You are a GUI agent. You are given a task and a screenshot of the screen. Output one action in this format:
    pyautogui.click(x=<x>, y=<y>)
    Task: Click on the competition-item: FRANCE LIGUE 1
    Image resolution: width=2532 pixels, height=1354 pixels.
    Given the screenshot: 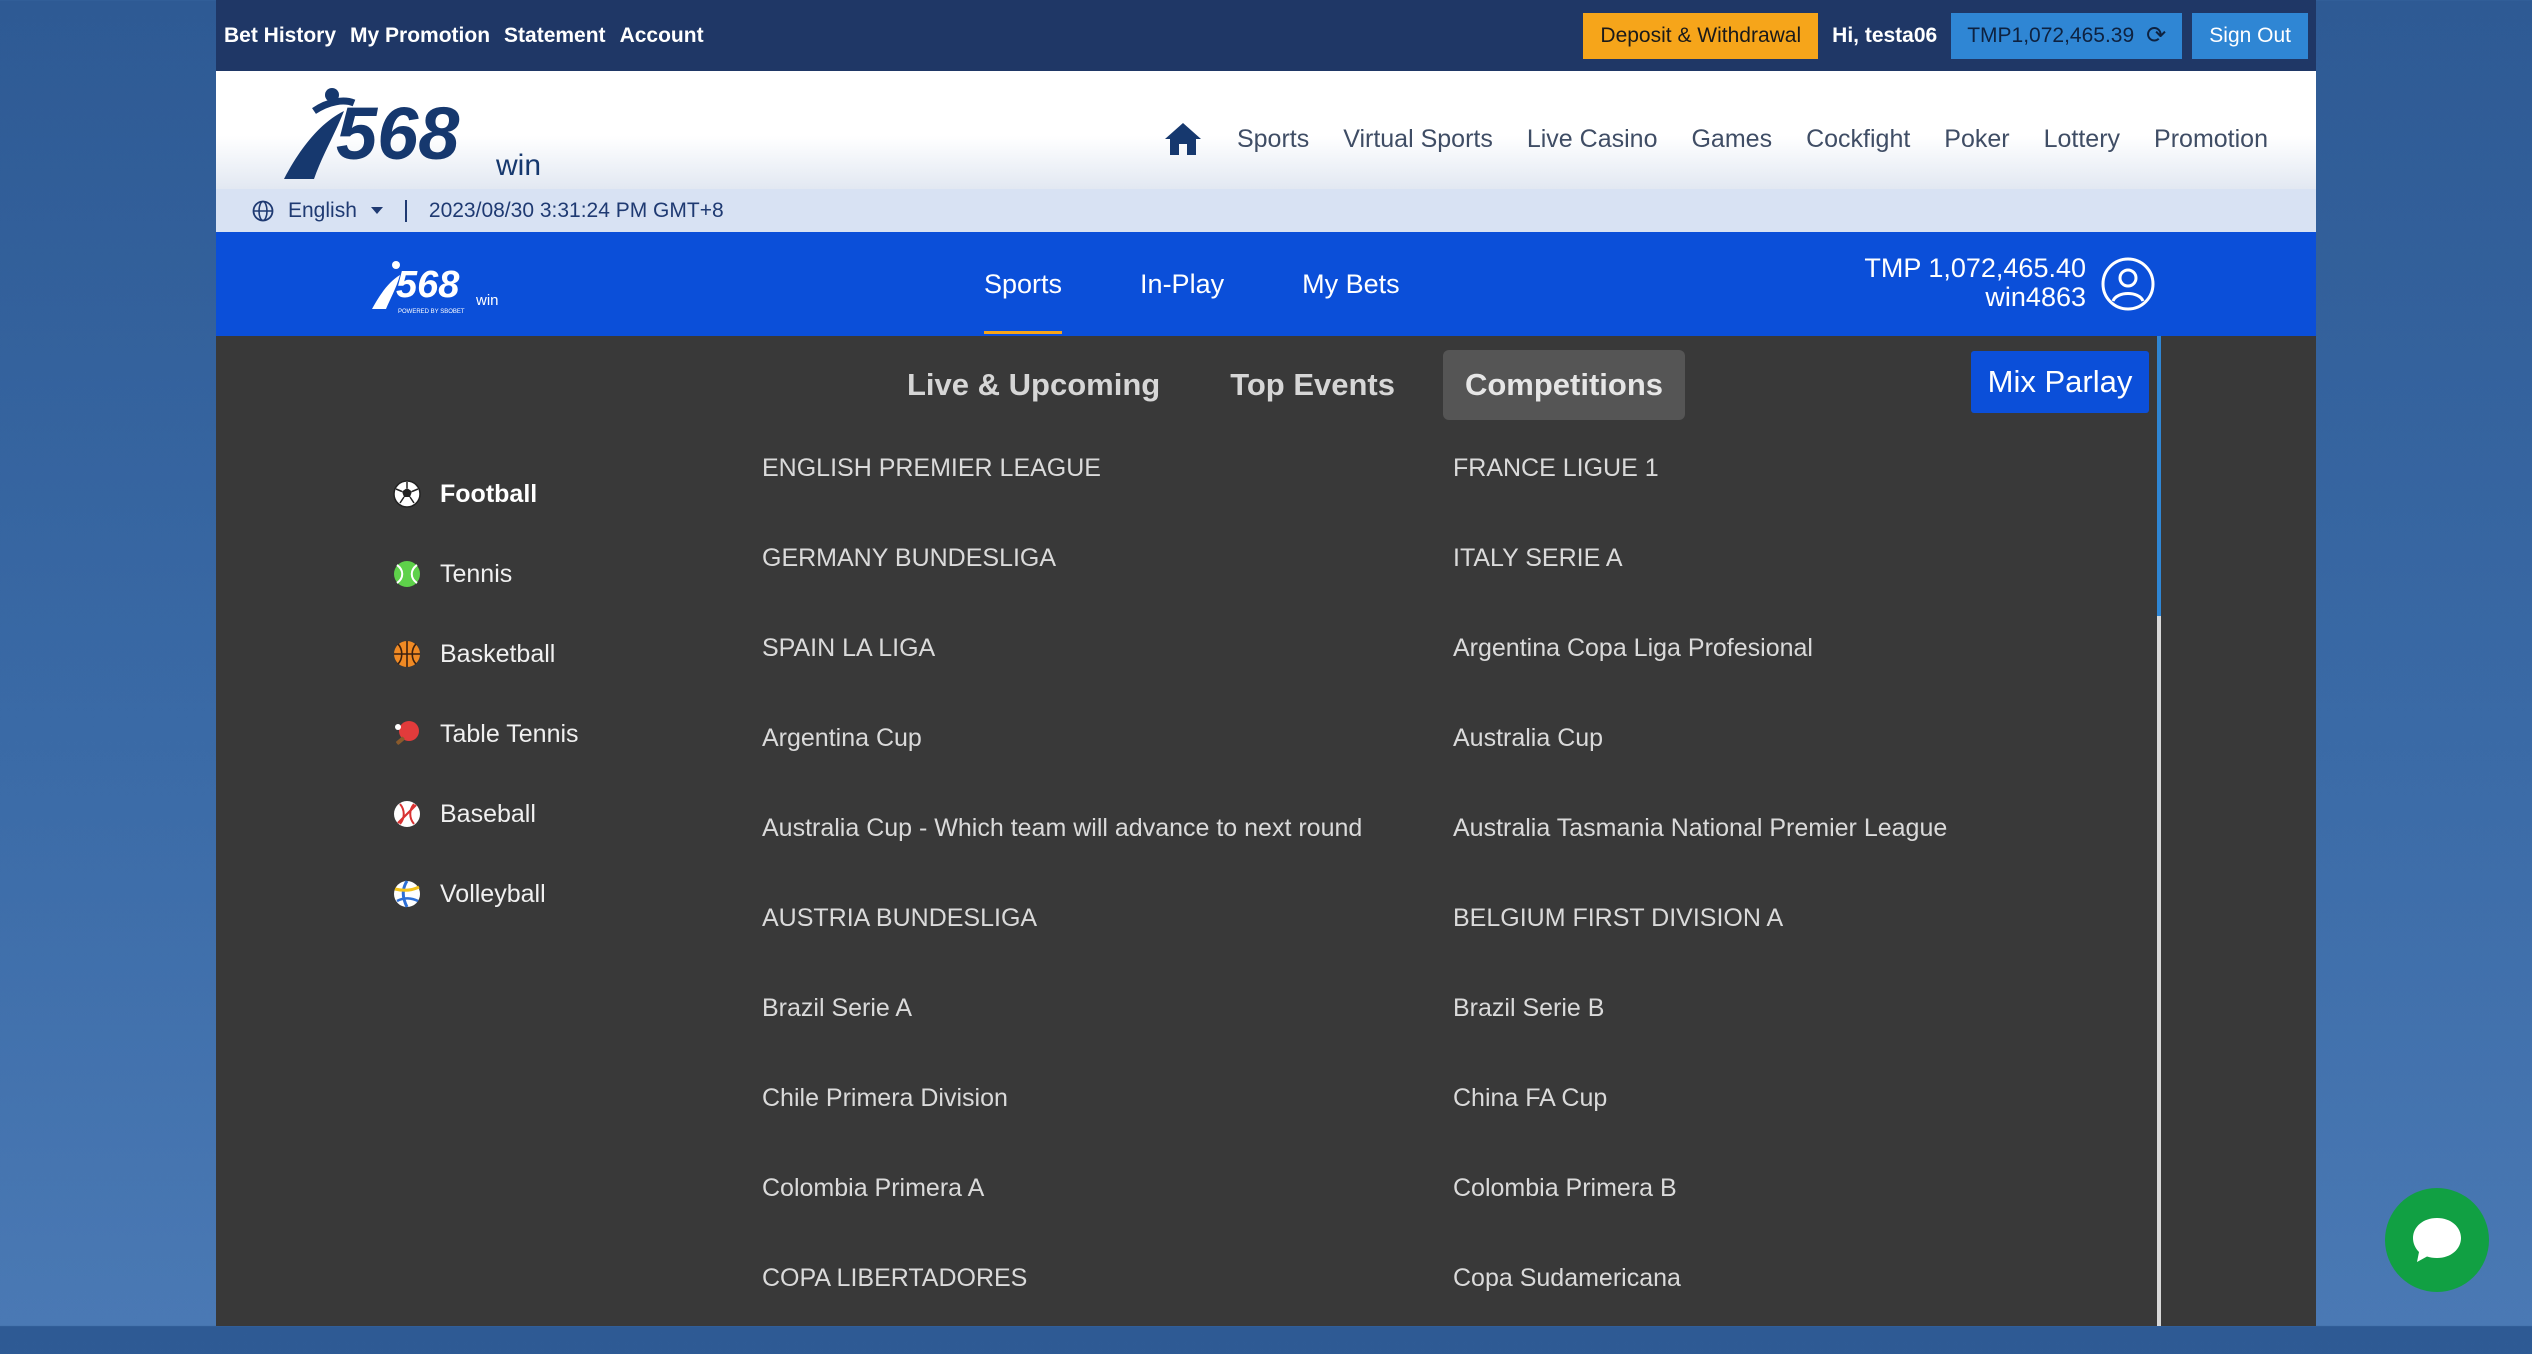 What is the action you would take?
    pyautogui.click(x=1700, y=499)
    